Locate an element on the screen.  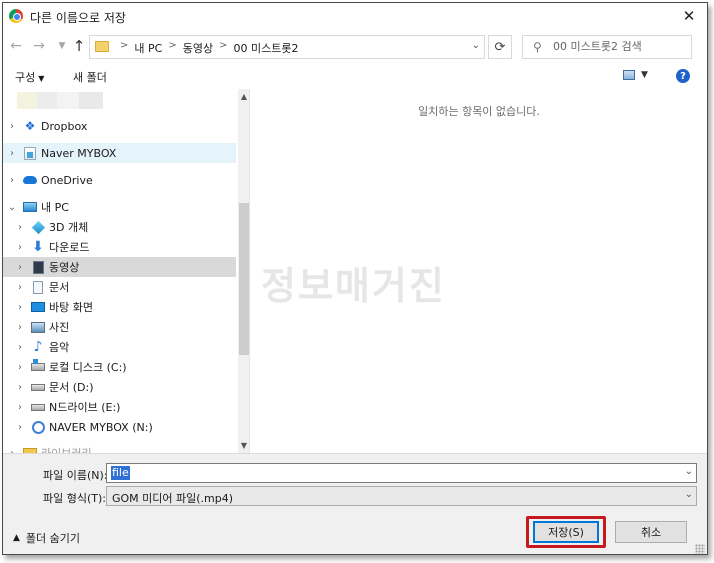
pc-icon is located at coordinates (30, 207).